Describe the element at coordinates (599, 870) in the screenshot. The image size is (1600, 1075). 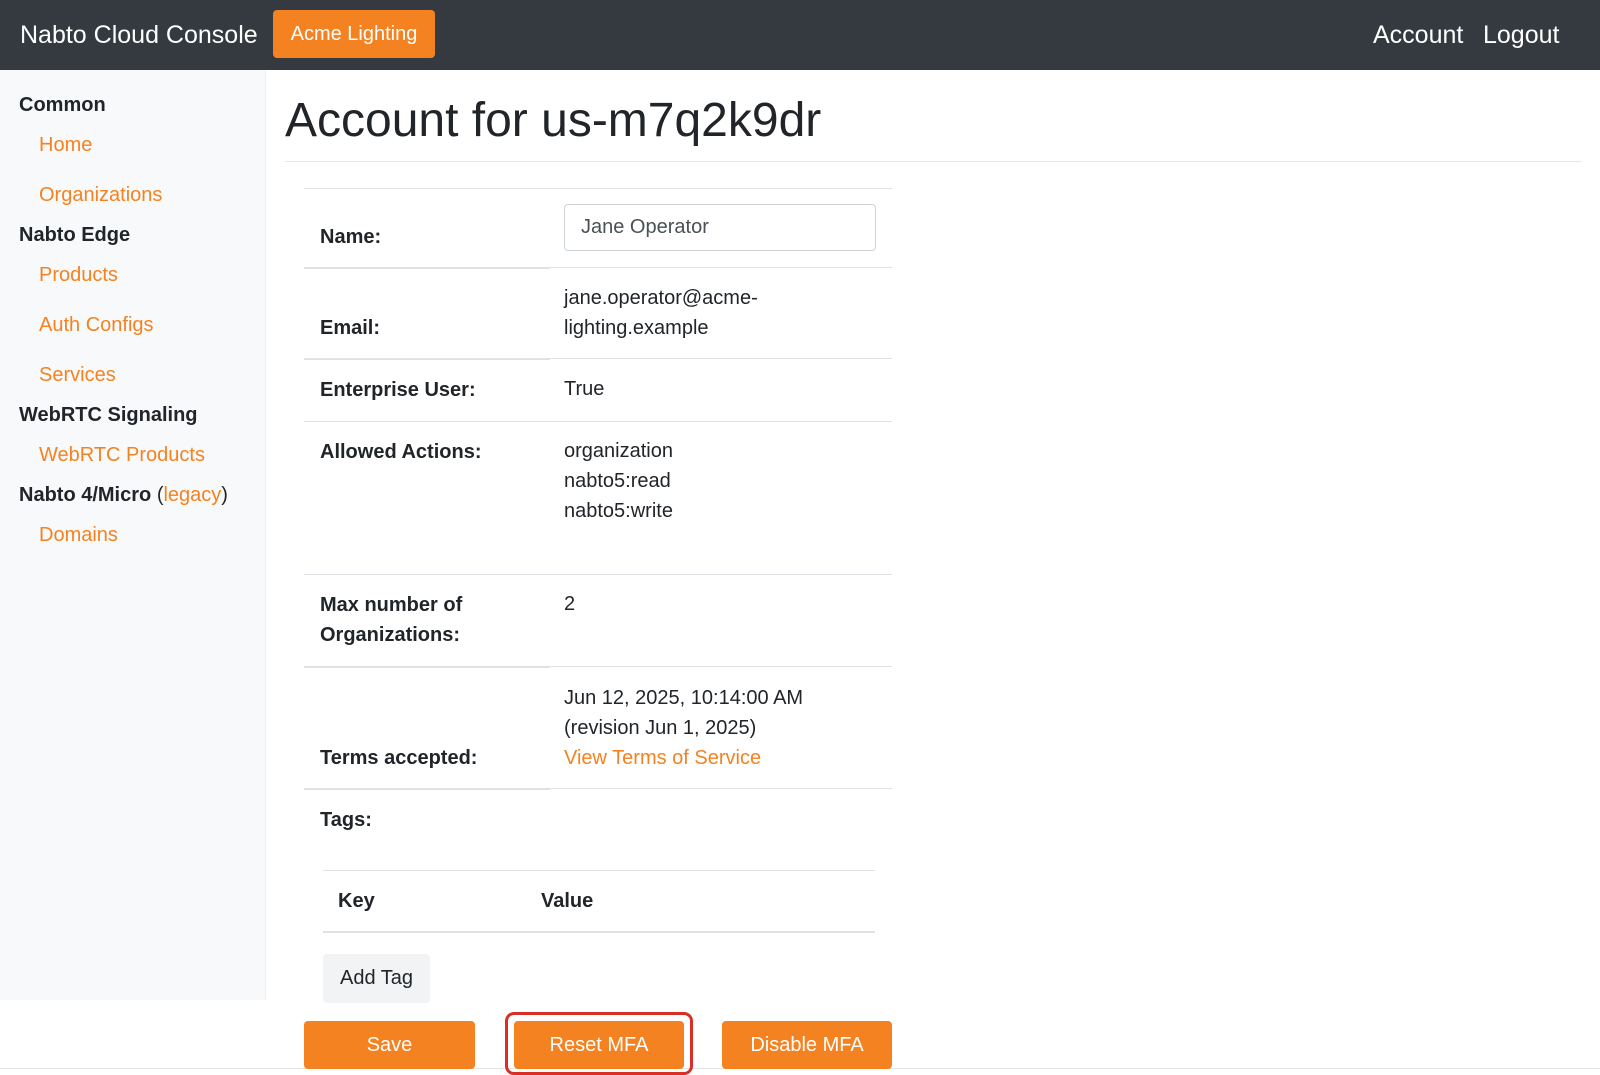
I see `tags-table-top-border` at that location.